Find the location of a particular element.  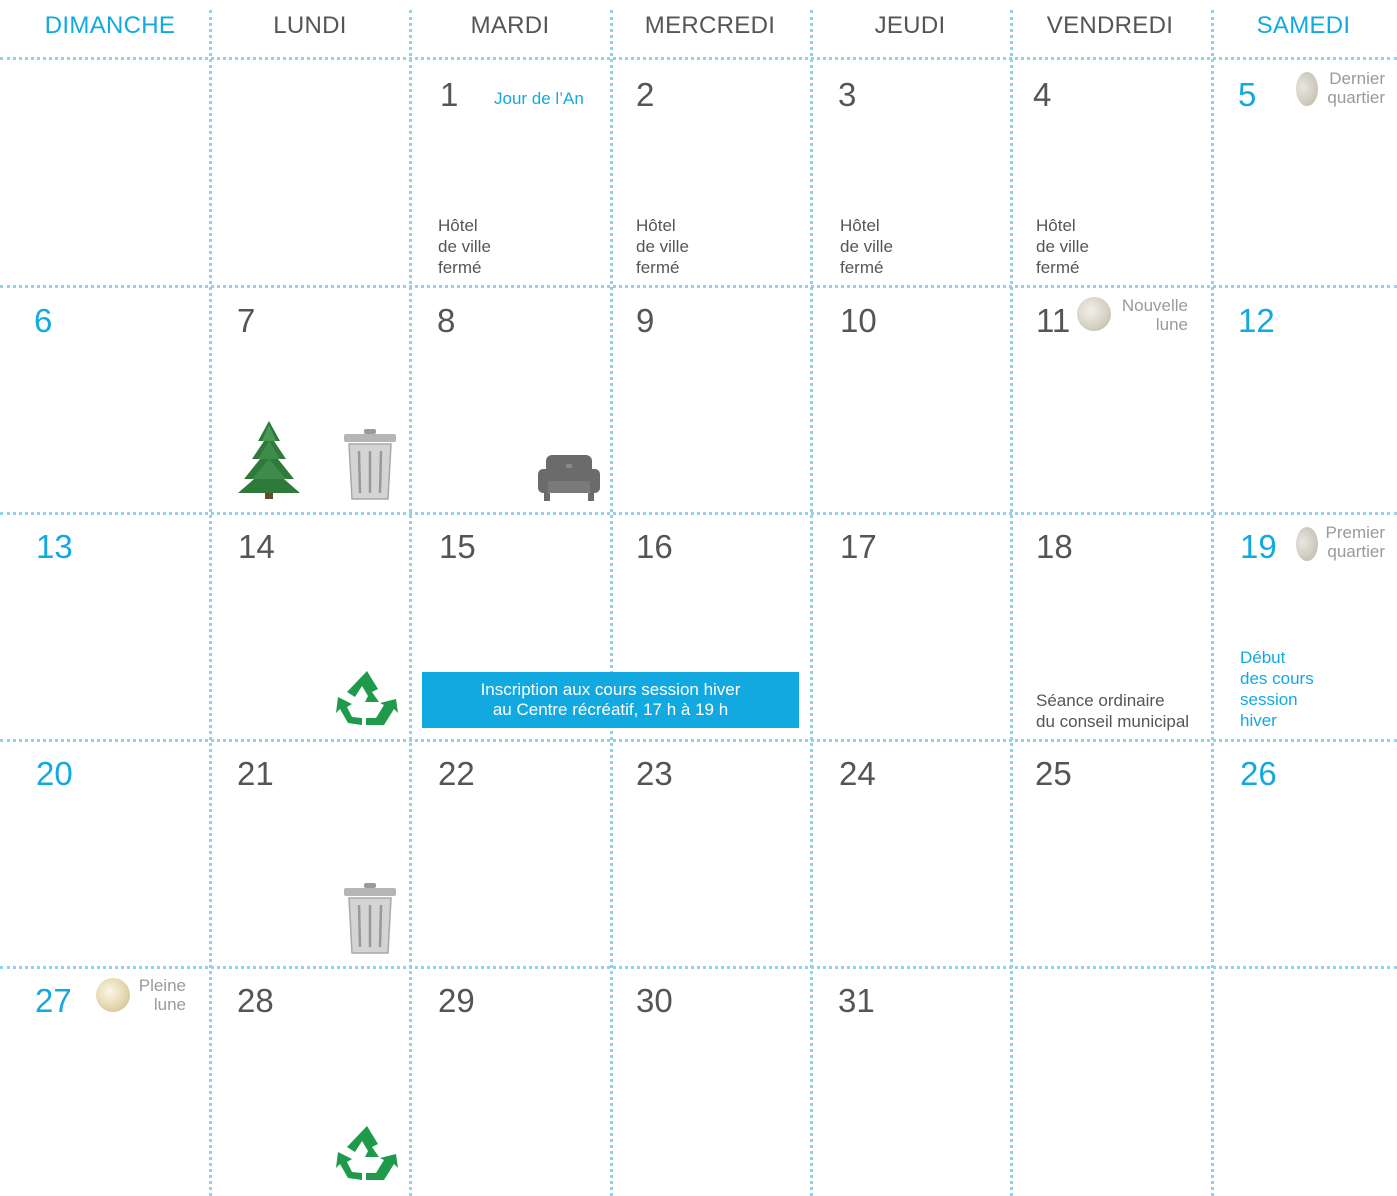

day-number: 9 is located at coordinates (645, 320).